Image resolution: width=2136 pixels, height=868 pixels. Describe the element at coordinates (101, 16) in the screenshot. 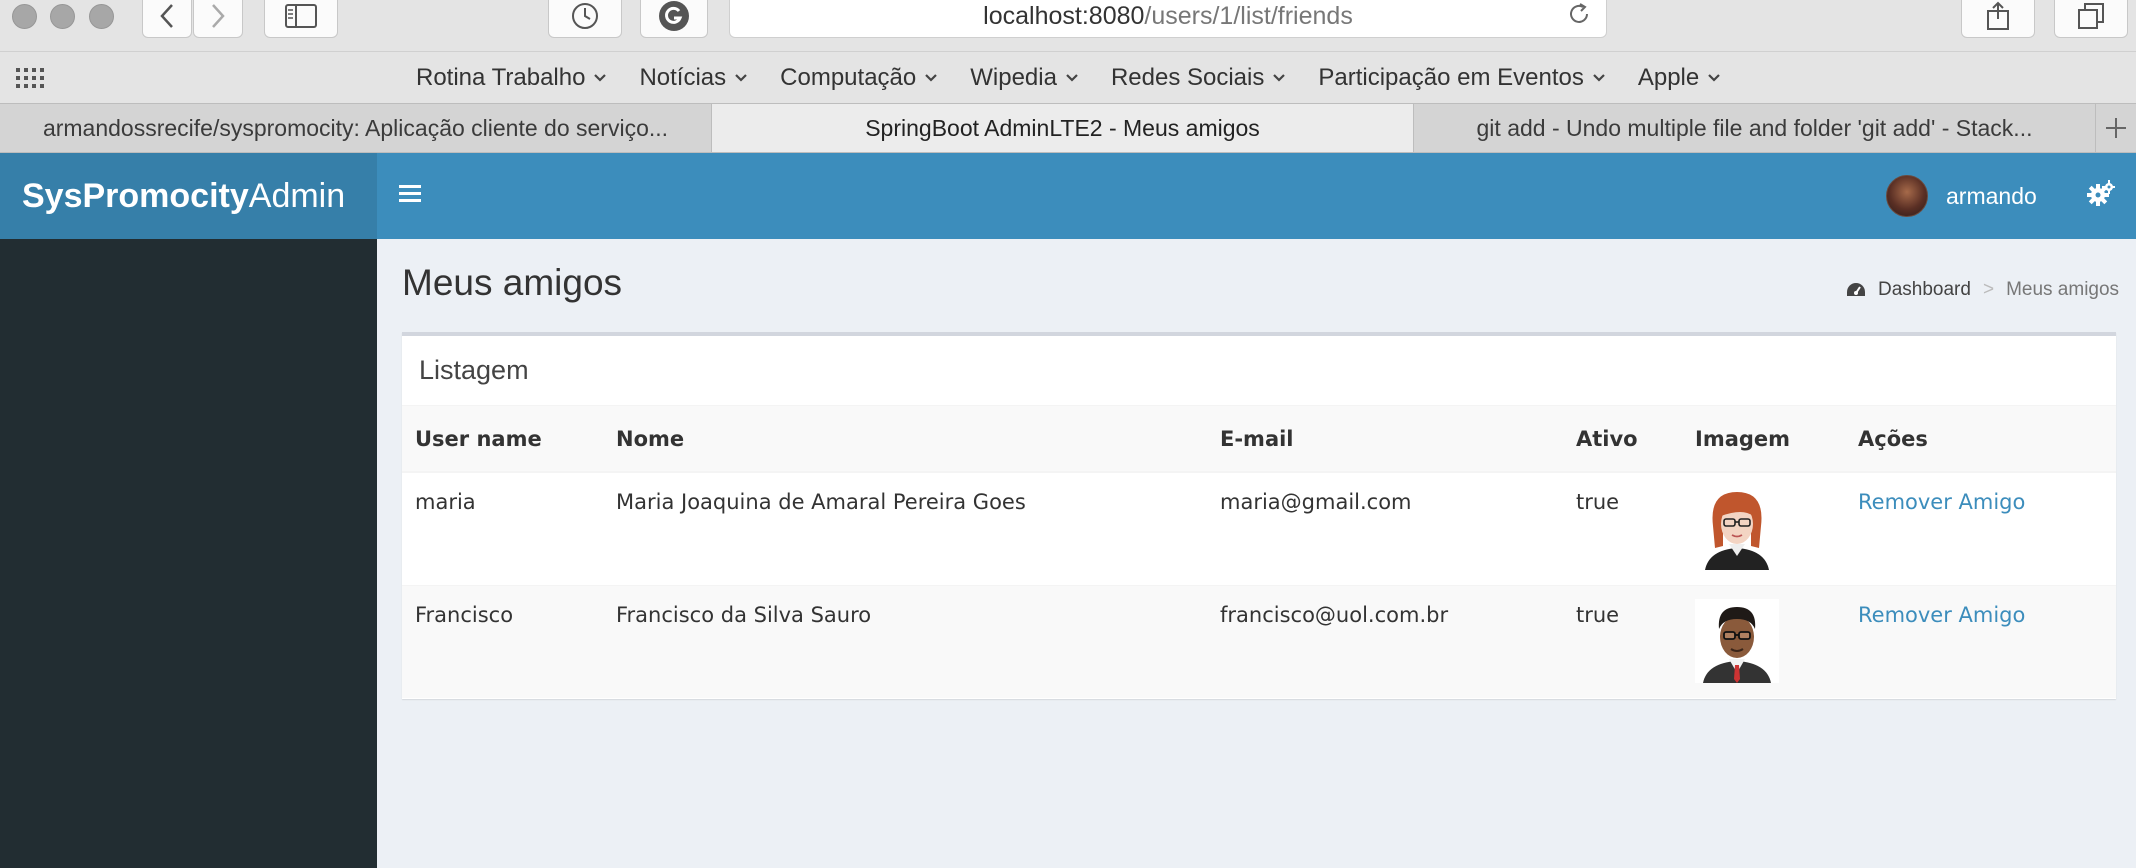

I see `zoom-window-button` at that location.